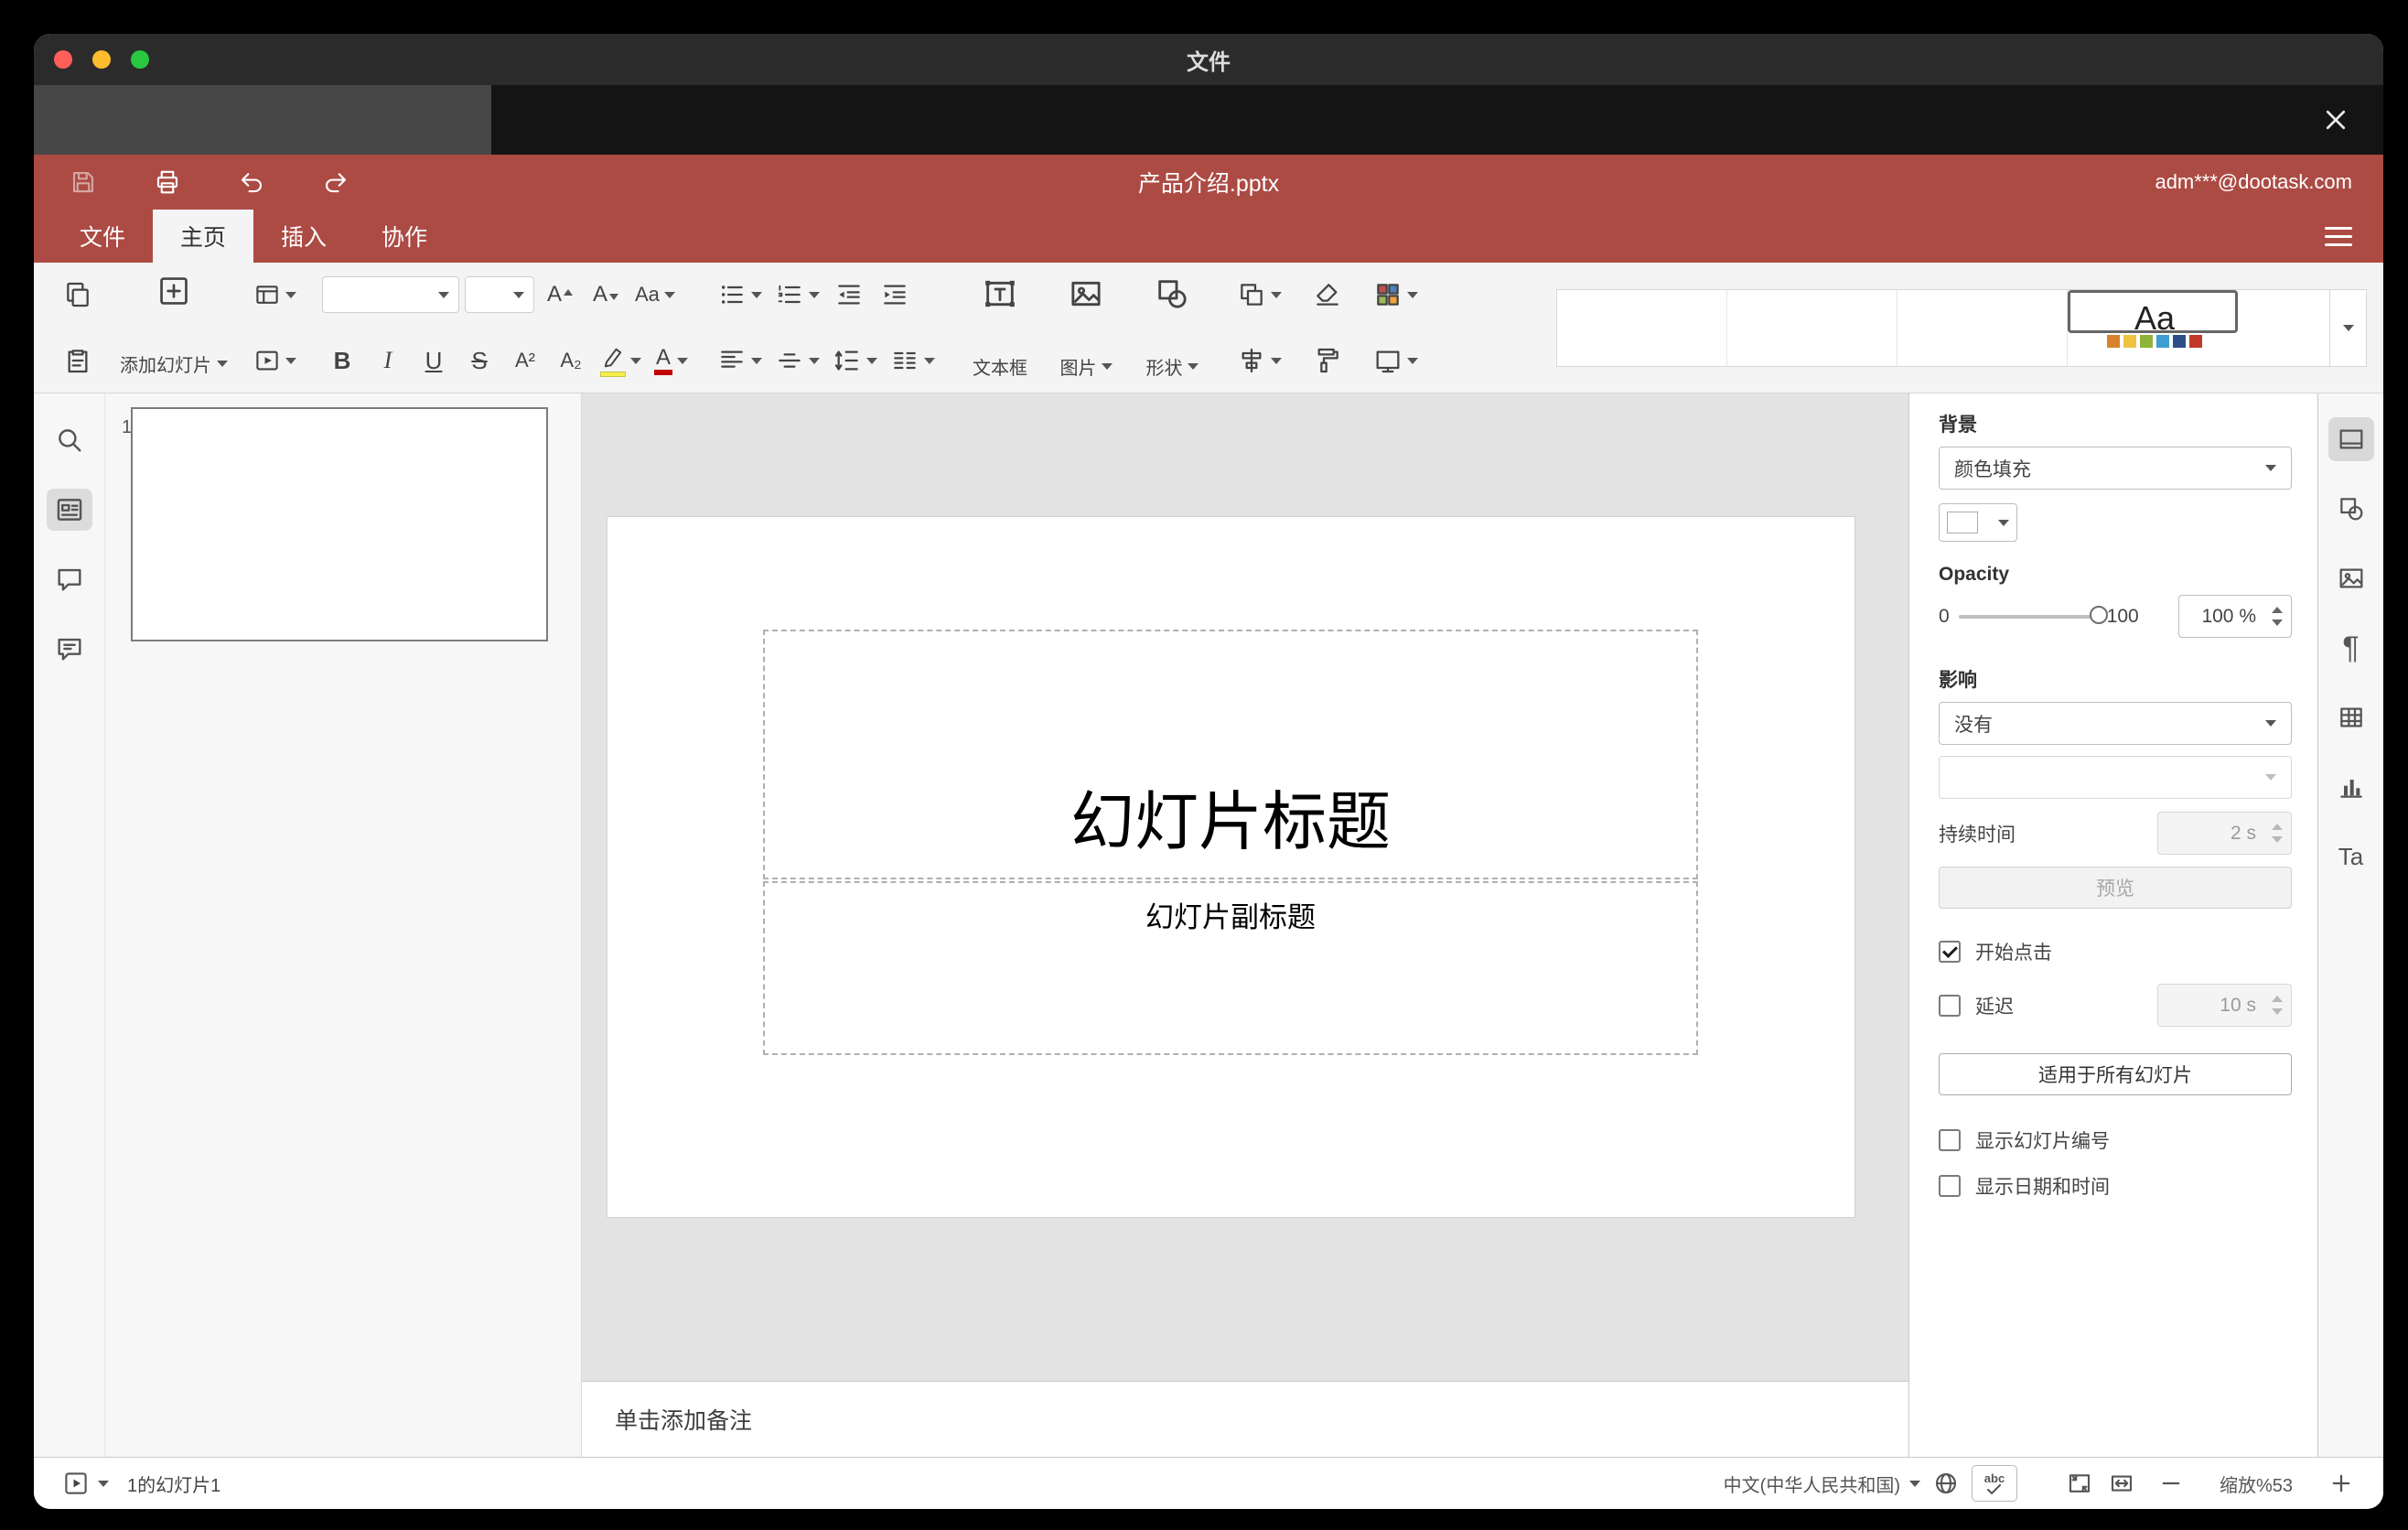 This screenshot has width=2408, height=1530. Describe the element at coordinates (855, 360) in the screenshot. I see `line-spacing-button` at that location.